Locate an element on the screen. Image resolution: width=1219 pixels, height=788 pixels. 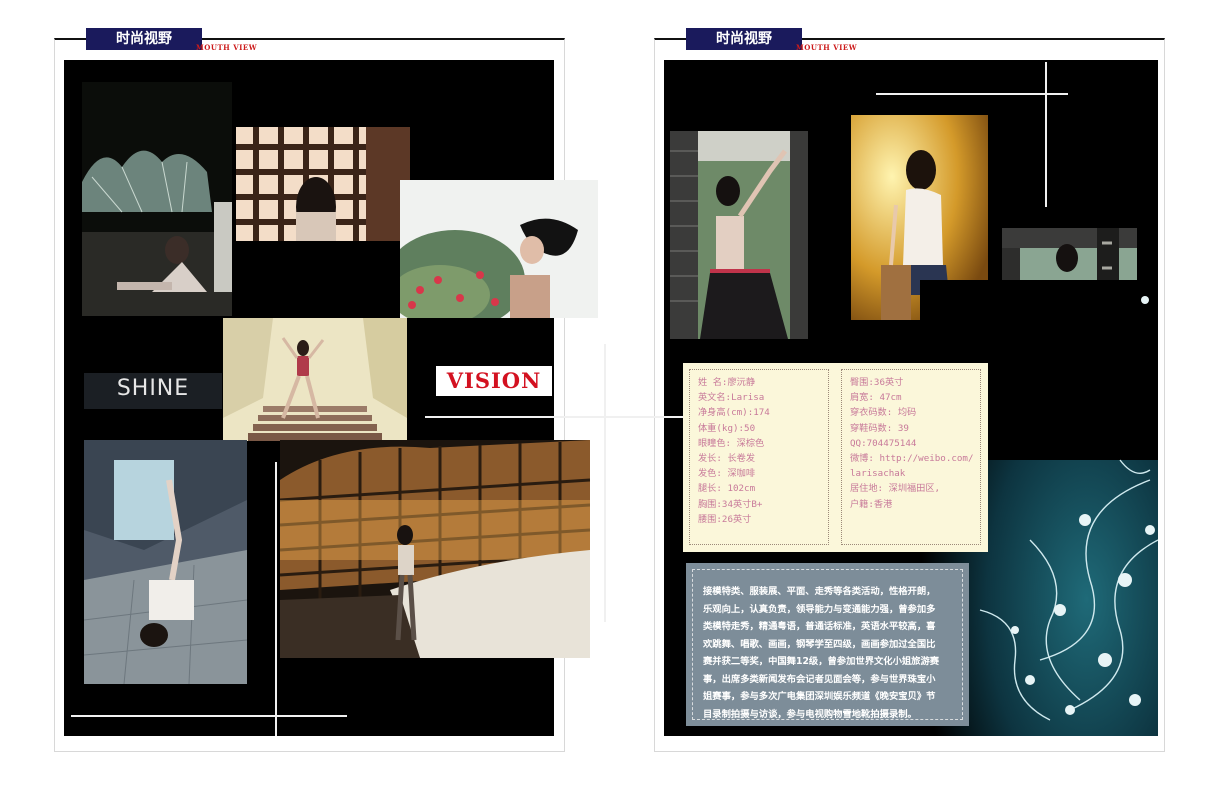
profile-line: larisachak is located at coordinates (878, 474).